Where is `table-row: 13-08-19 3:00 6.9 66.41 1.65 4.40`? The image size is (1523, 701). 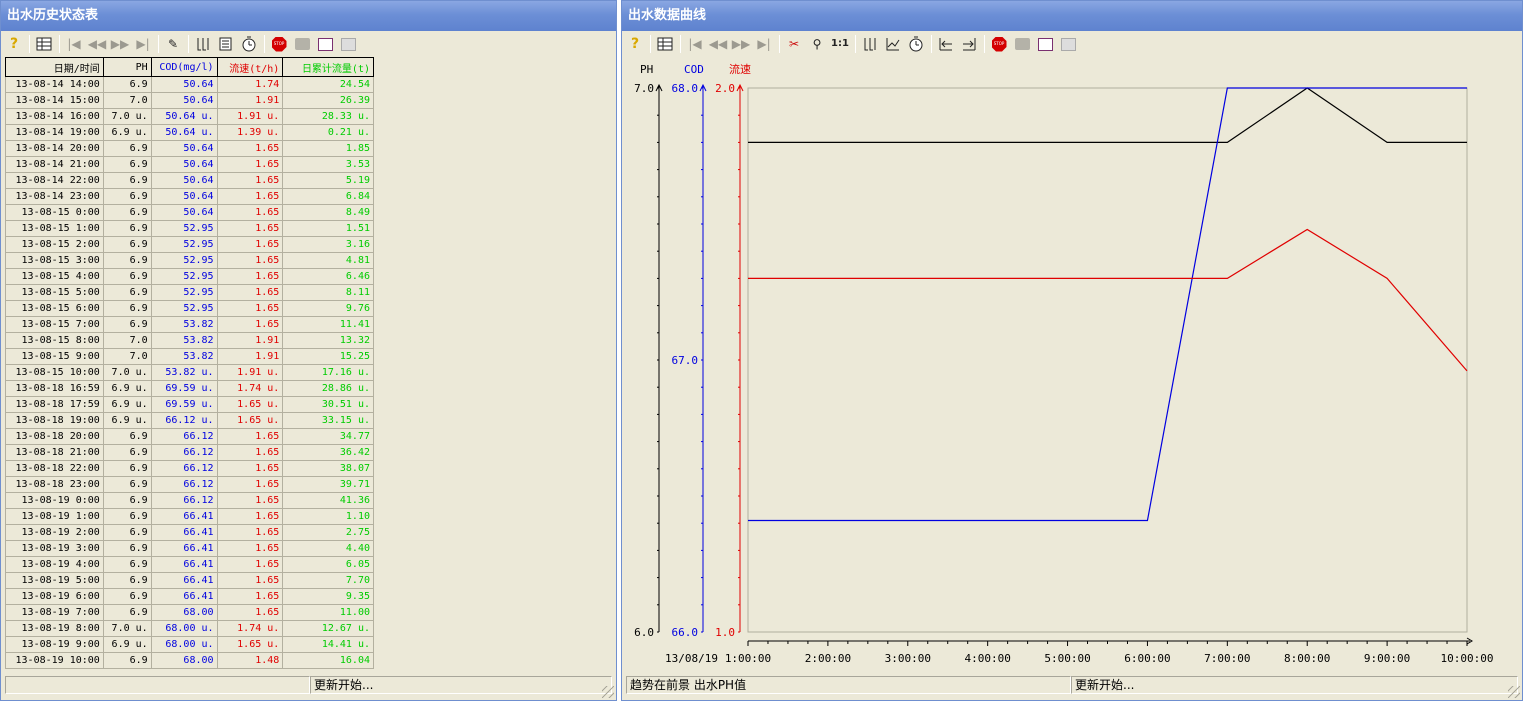
table-row: 13-08-19 3:00 6.9 66.41 1.65 4.40 is located at coordinates (189, 548).